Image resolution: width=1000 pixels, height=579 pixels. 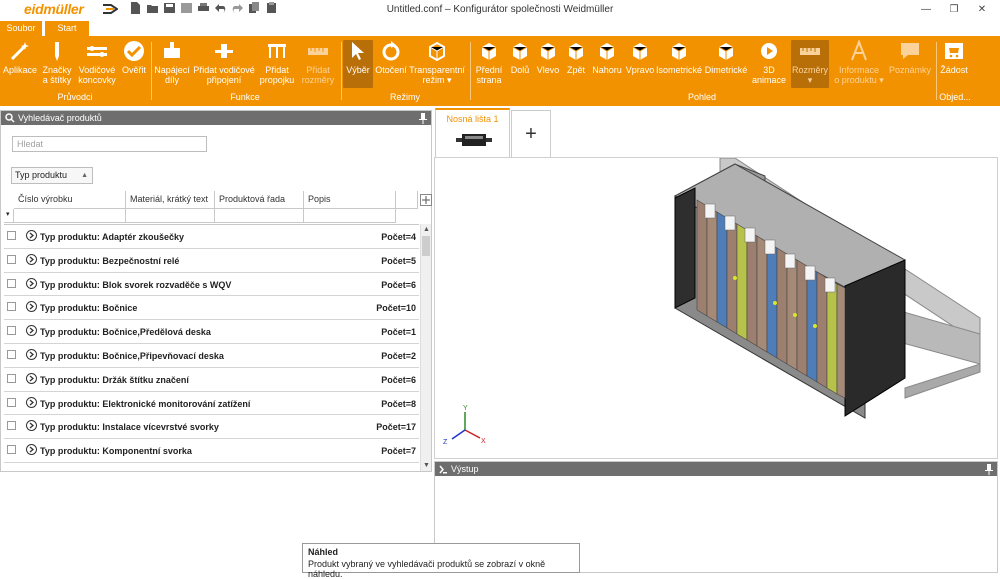 What do you see at coordinates (425, 347) in the screenshot?
I see `list-scrollbar: ▲ ▼` at bounding box center [425, 347].